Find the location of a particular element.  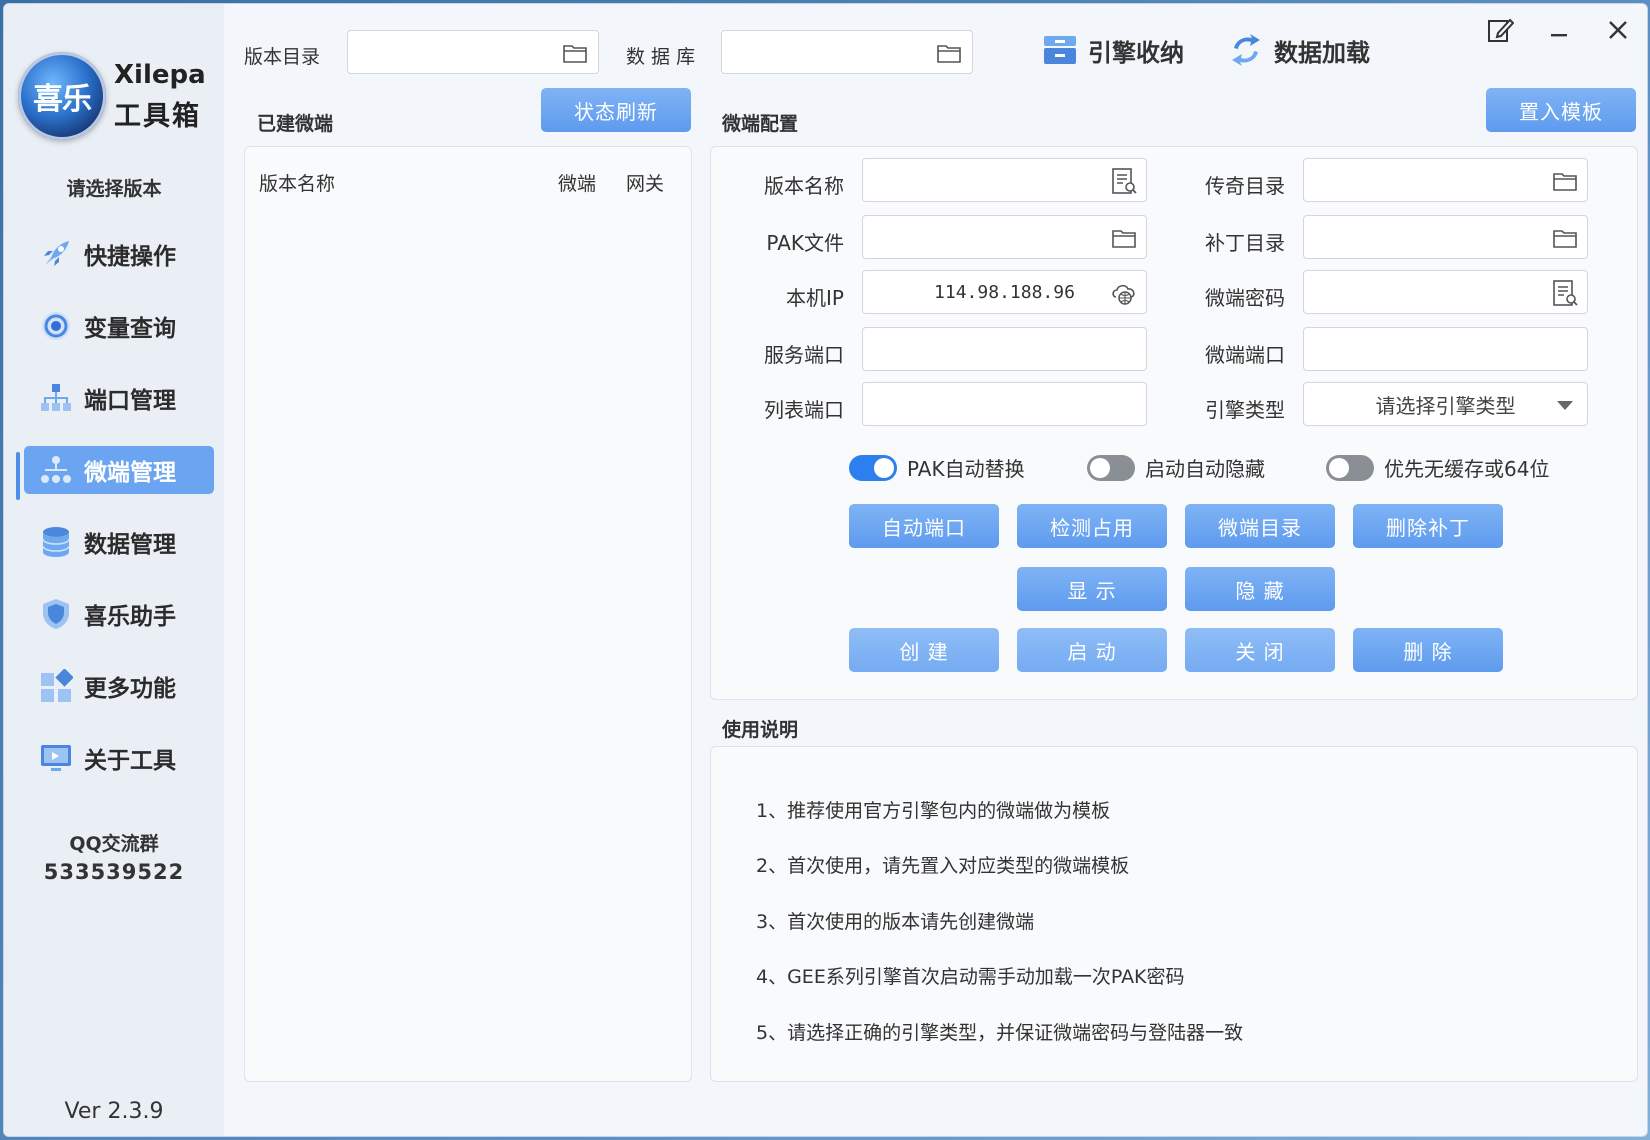

toggle-no-cache-64bit: 优先无缓存或64位 is located at coordinates (1437, 467).